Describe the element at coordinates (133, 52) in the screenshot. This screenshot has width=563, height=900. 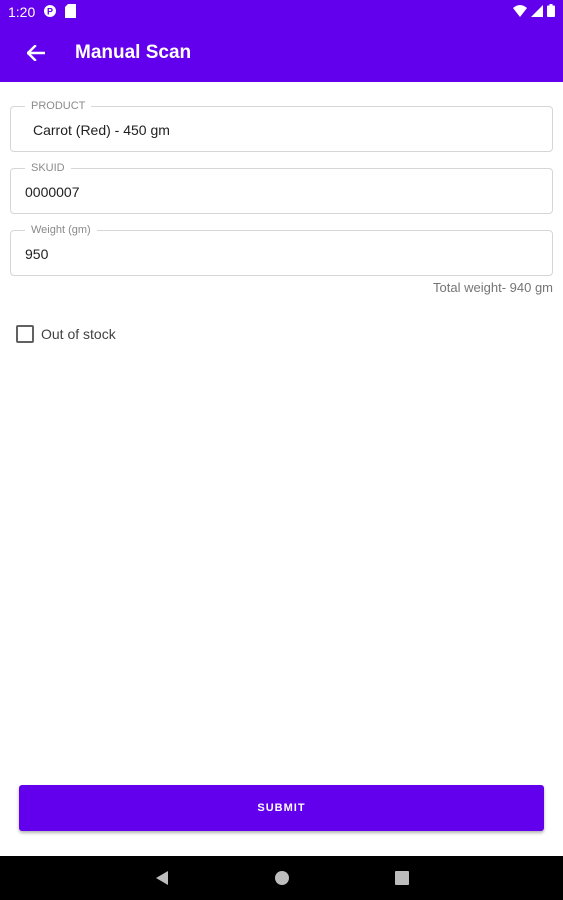
I see `page-title: Manual Scan` at that location.